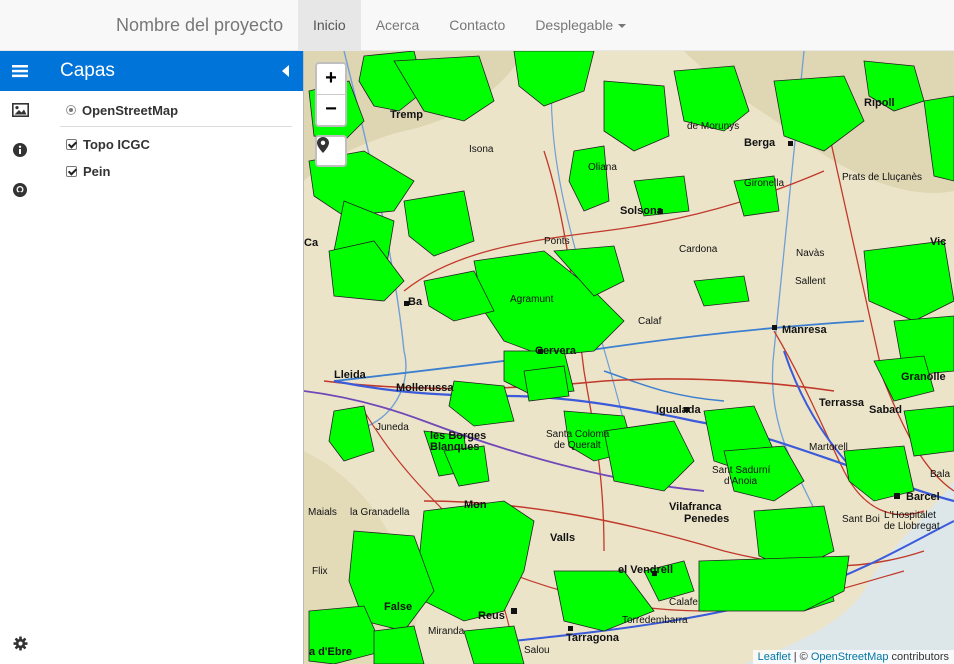 The width and height of the screenshot is (954, 664). I want to click on menu-icon, so click(20, 71).